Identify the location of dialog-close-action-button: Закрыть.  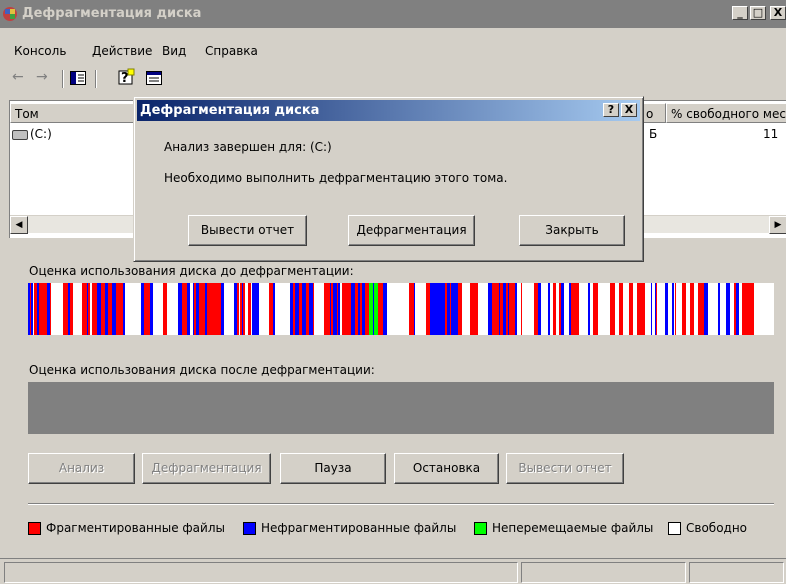
(572, 230).